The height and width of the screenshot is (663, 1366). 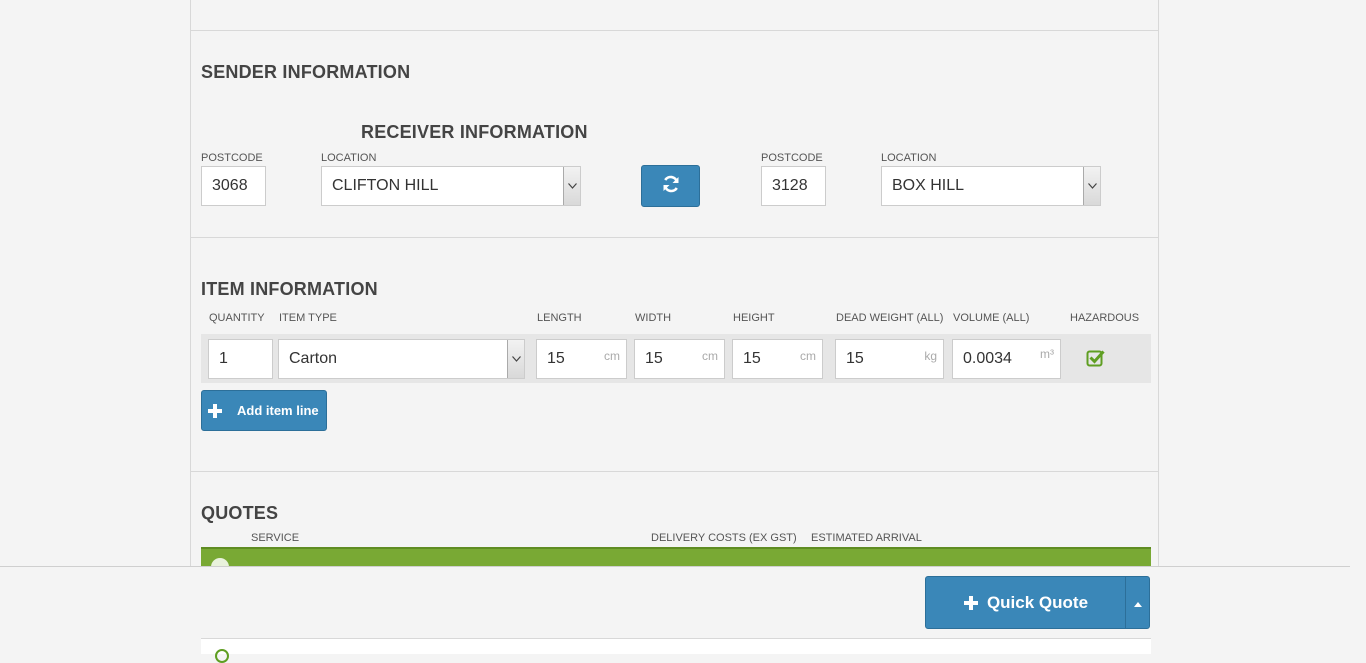 What do you see at coordinates (612, 356) in the screenshot?
I see `length-unit: cm` at bounding box center [612, 356].